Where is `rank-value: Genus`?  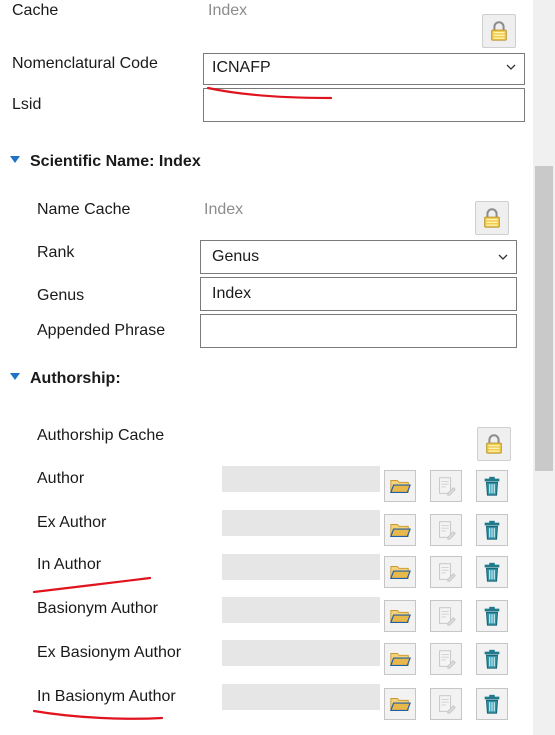 rank-value: Genus is located at coordinates (236, 256).